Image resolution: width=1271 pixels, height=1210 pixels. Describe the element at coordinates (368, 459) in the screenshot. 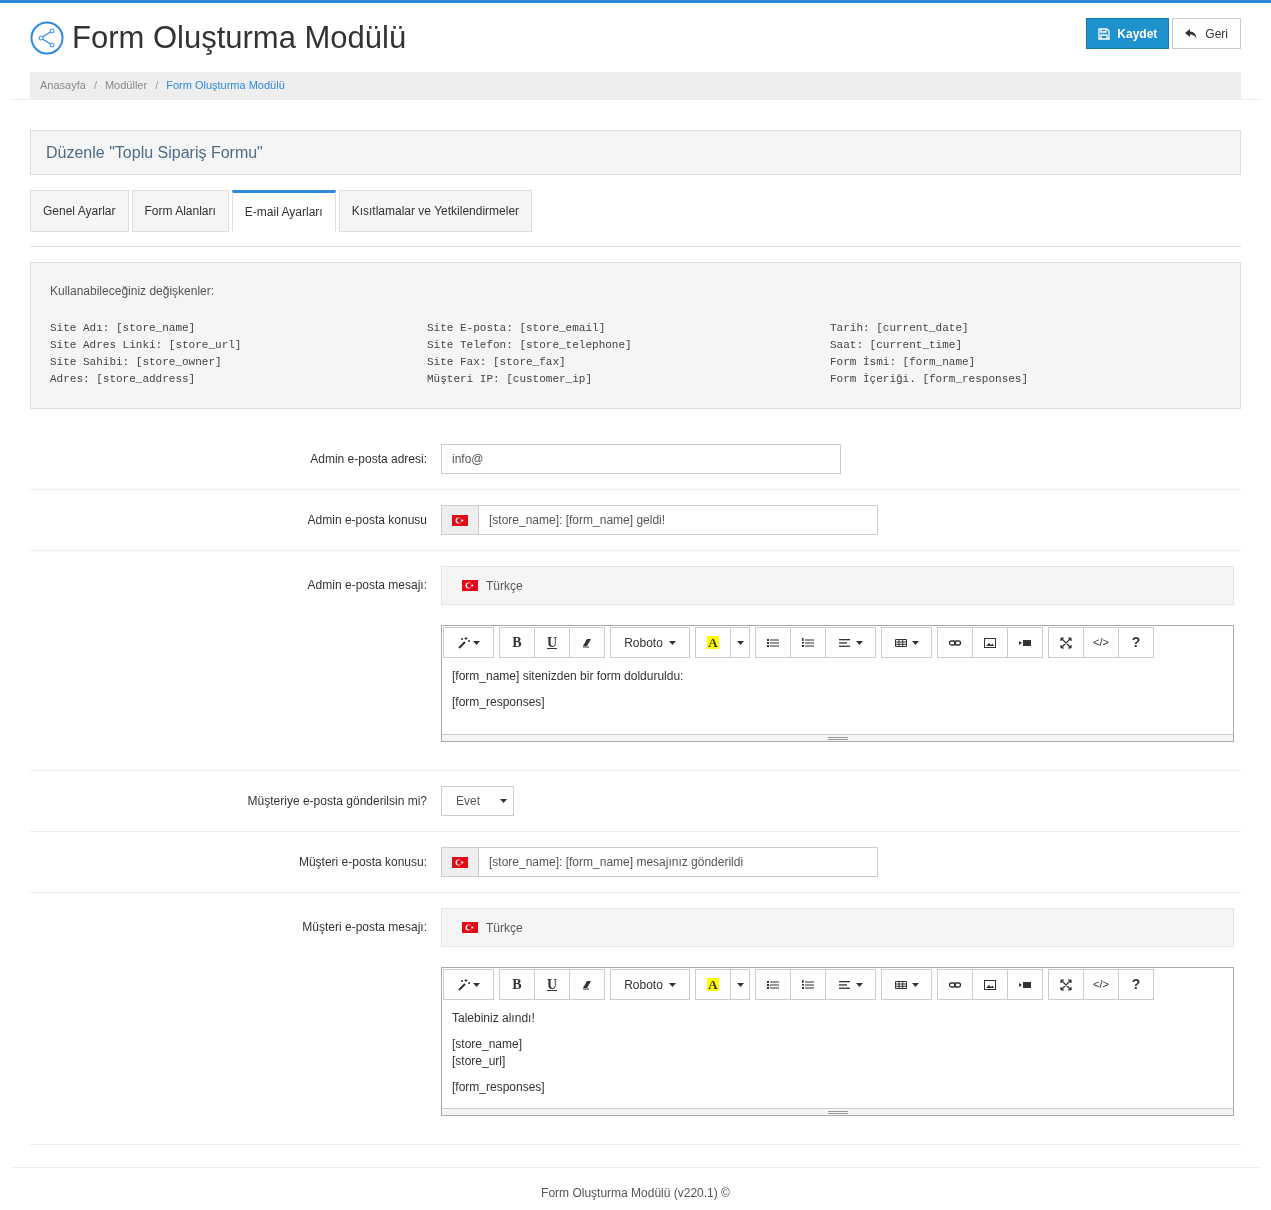

I see `field-label: Admin e-posta adresi:` at that location.